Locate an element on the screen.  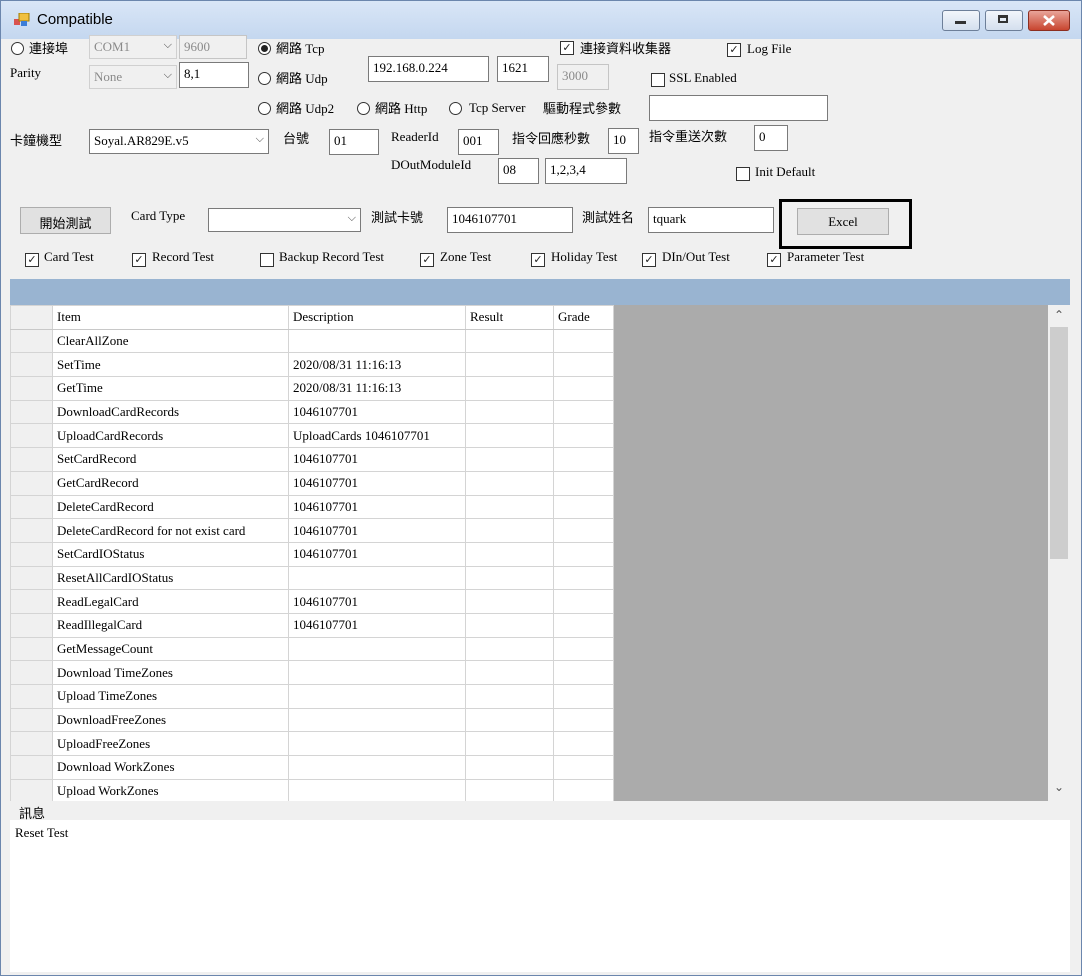
table-row: GetCardRecord 1046107701 is located at coordinates (312, 483).